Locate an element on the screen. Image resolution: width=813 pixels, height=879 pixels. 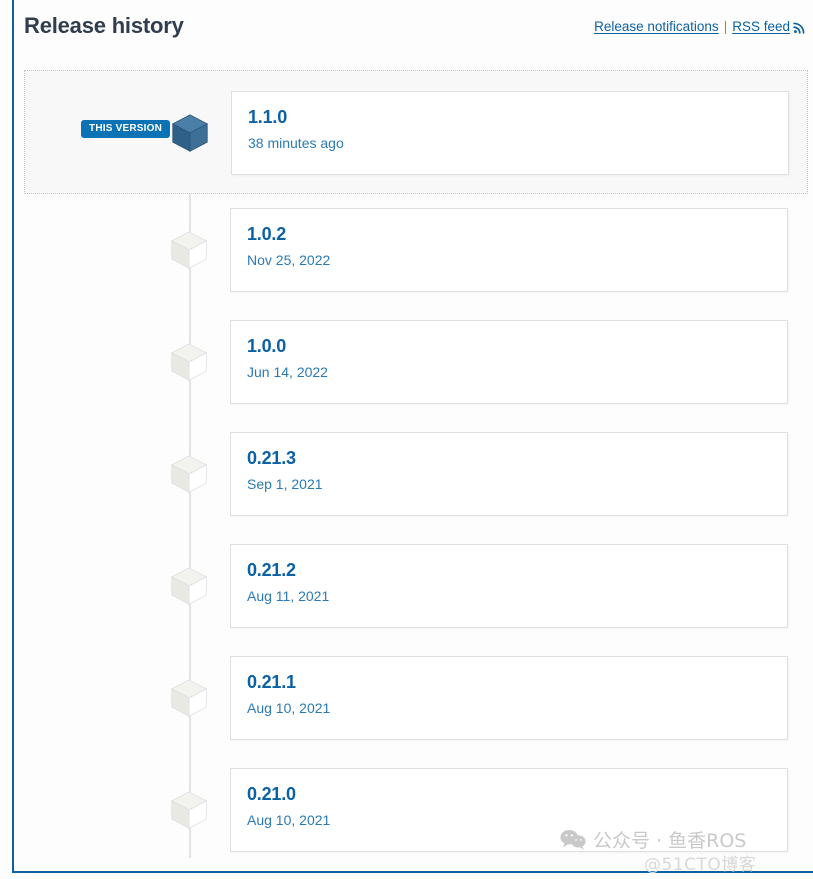
release-version: 0.21.1 is located at coordinates (271, 682).